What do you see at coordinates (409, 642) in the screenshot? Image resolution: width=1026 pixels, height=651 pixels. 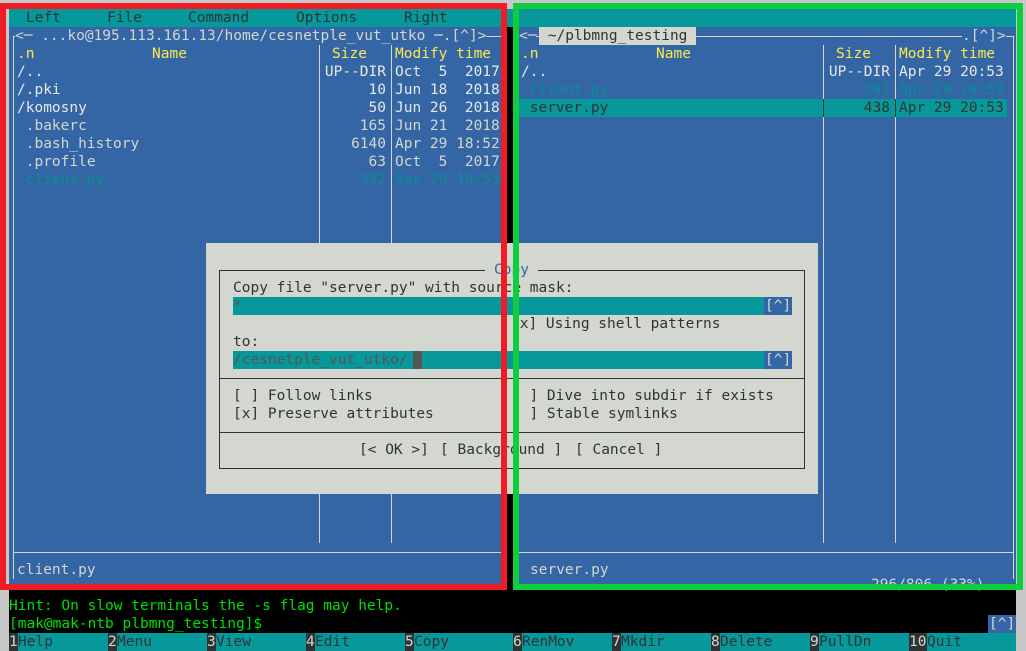 I see `fkey-number: 5` at bounding box center [409, 642].